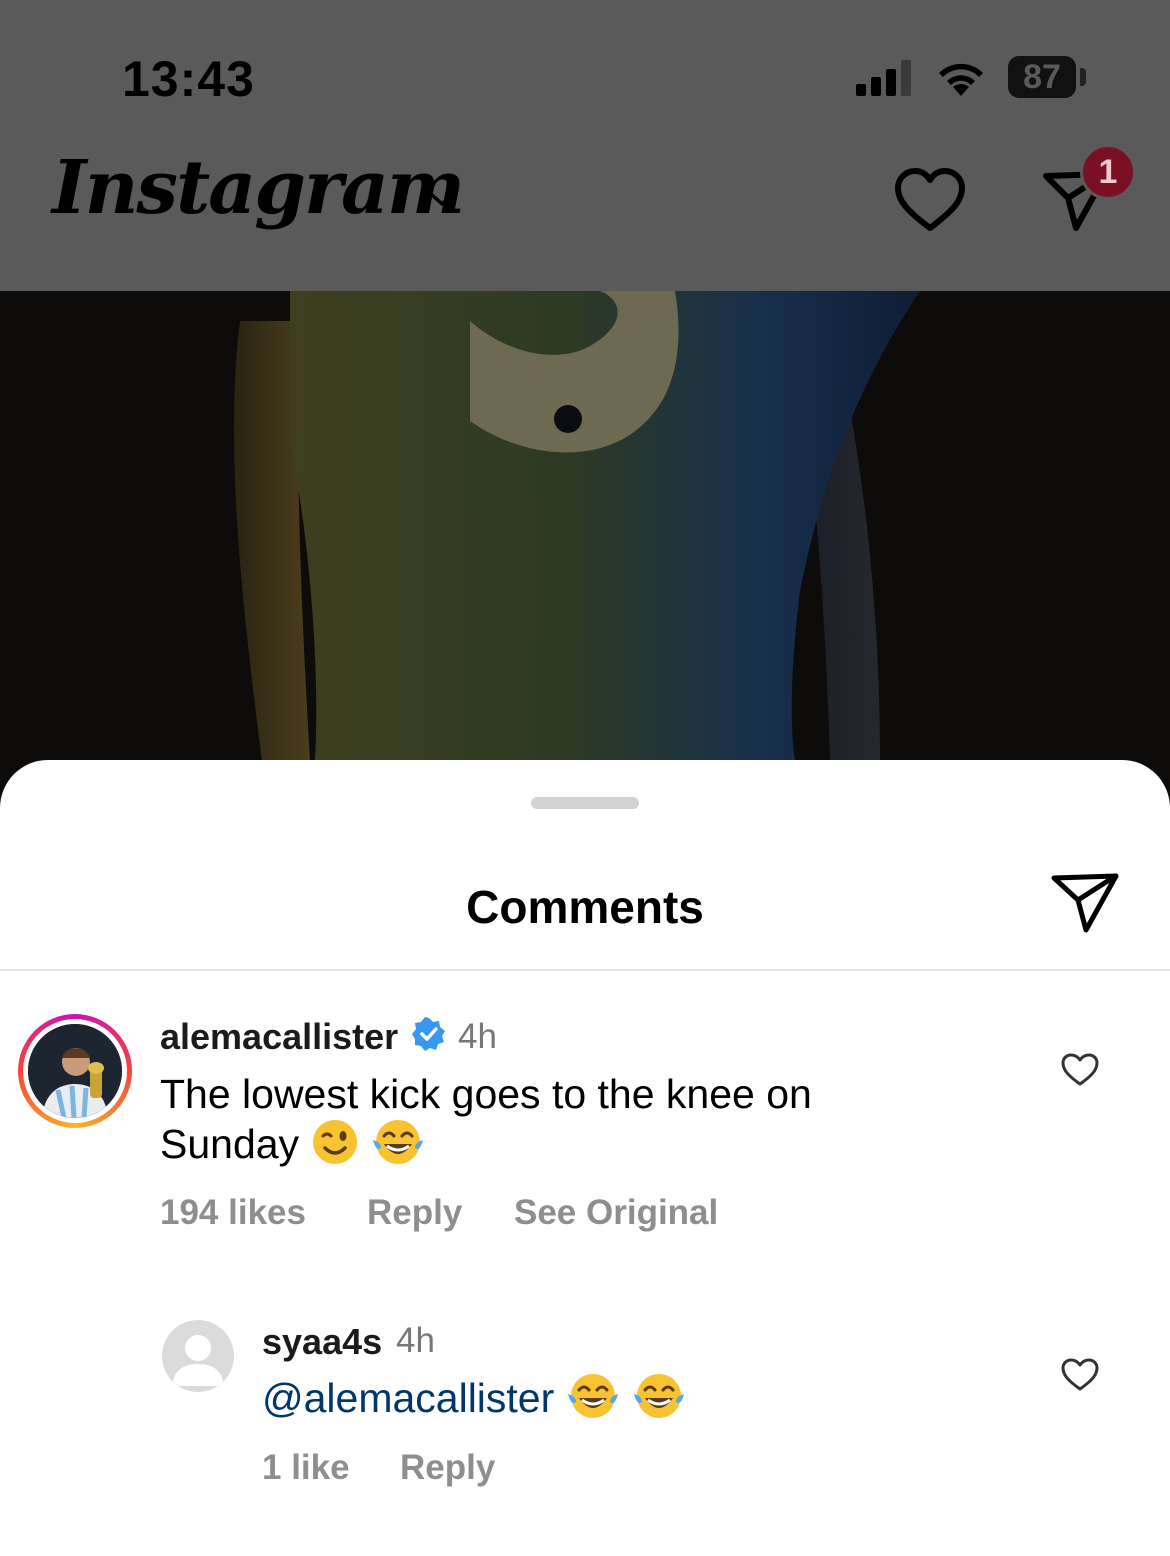  What do you see at coordinates (616, 1213) in the screenshot?
I see `see-original-button: See Original` at bounding box center [616, 1213].